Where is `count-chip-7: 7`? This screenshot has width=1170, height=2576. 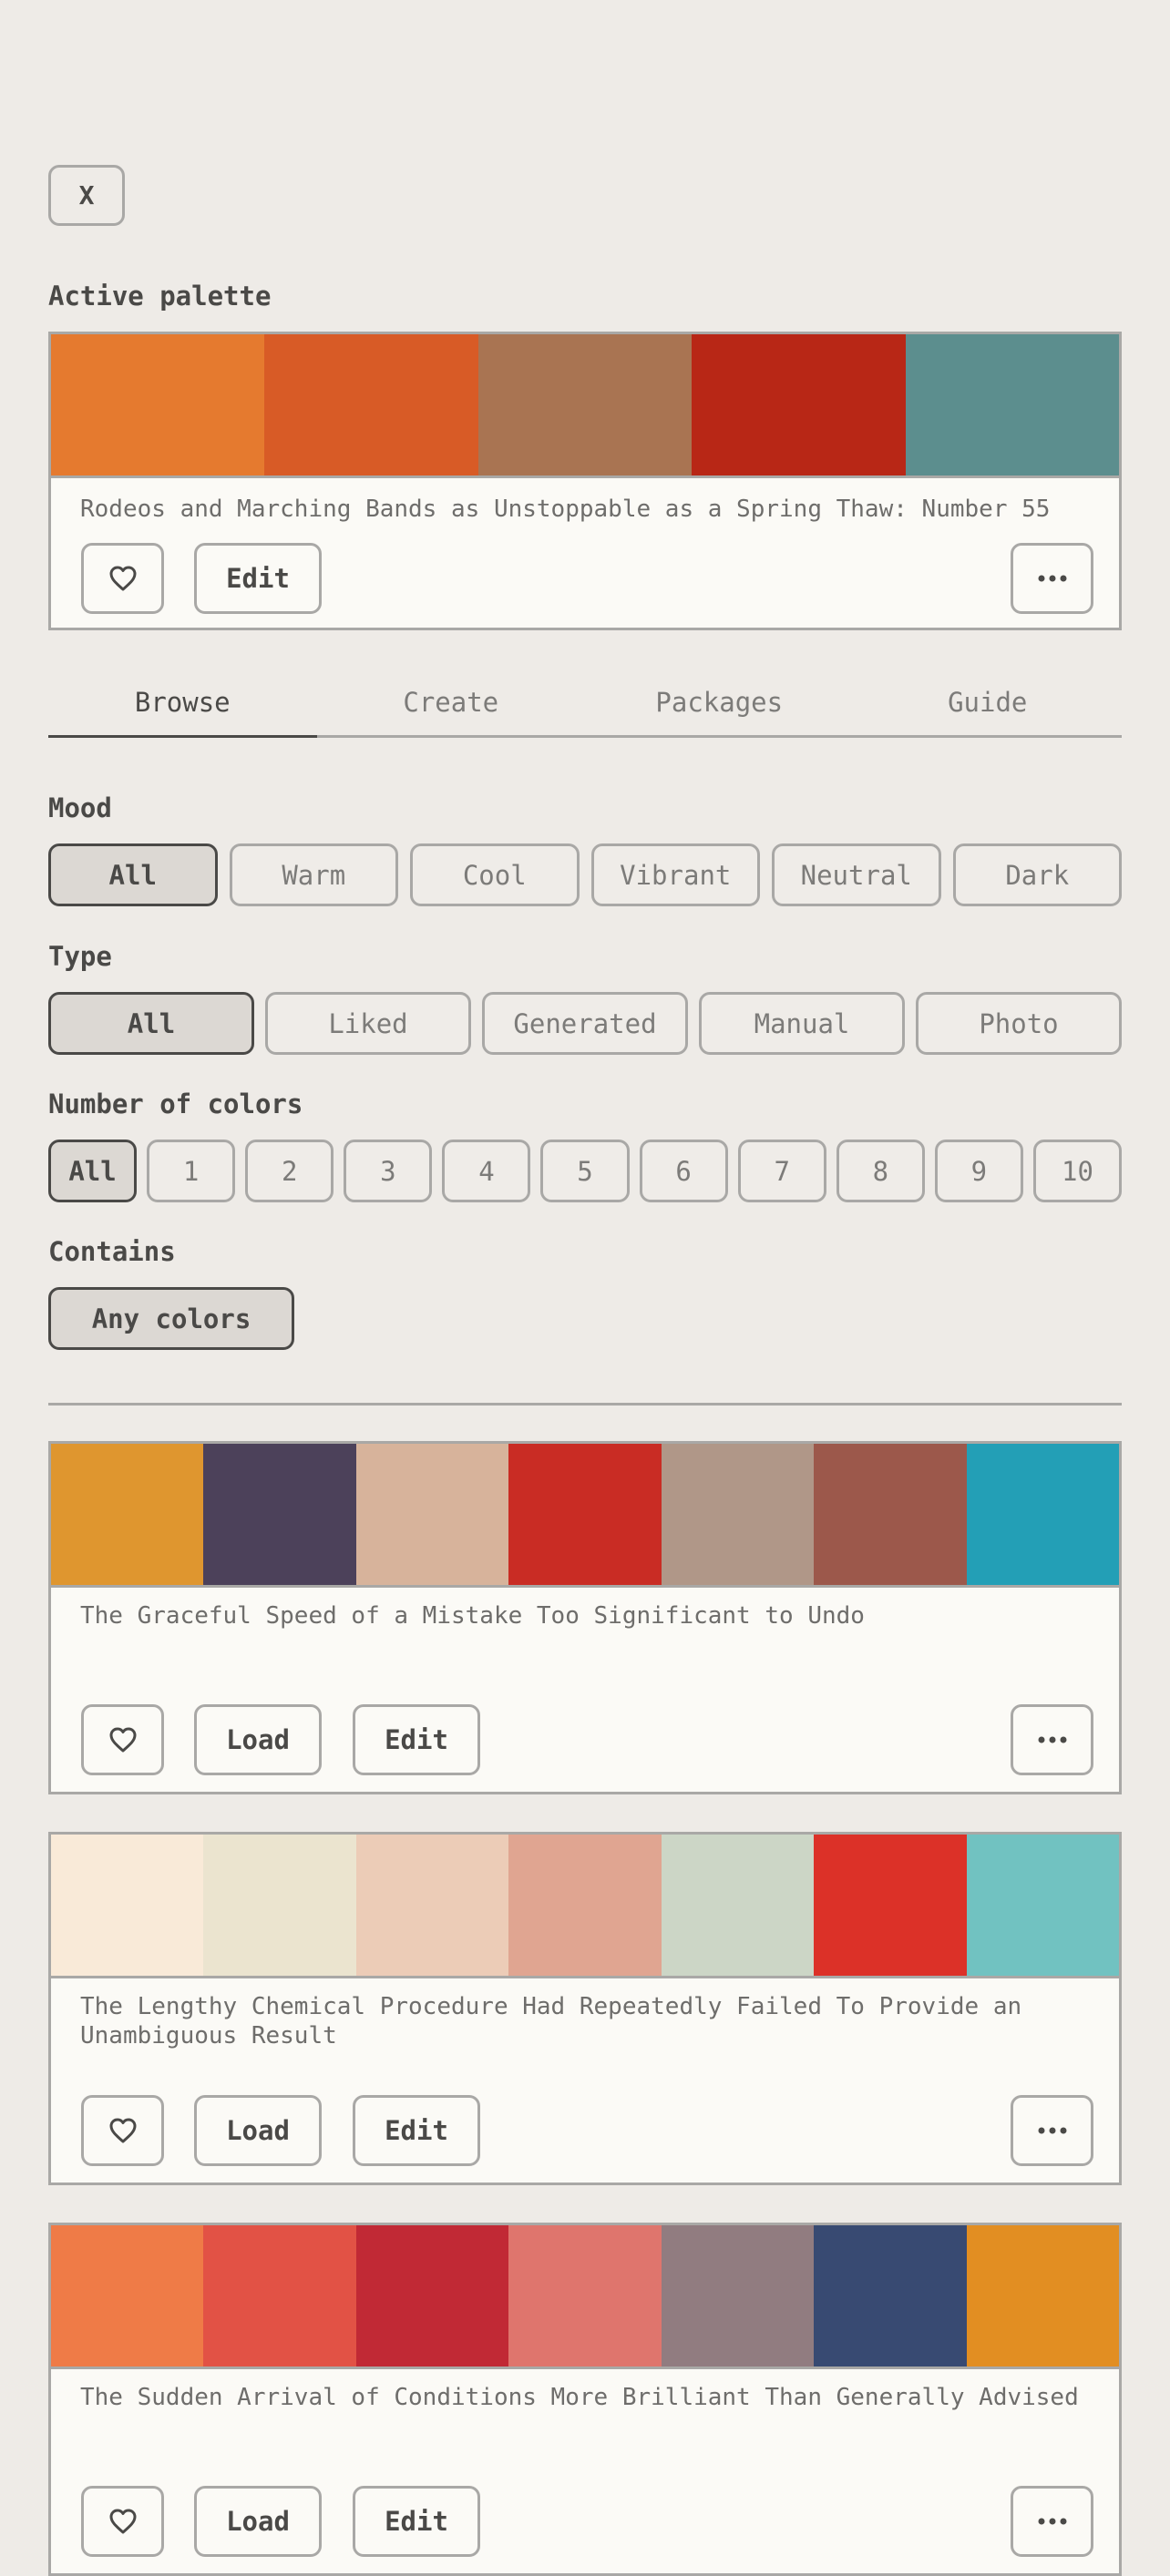
count-chip-7: 7 is located at coordinates (782, 1171).